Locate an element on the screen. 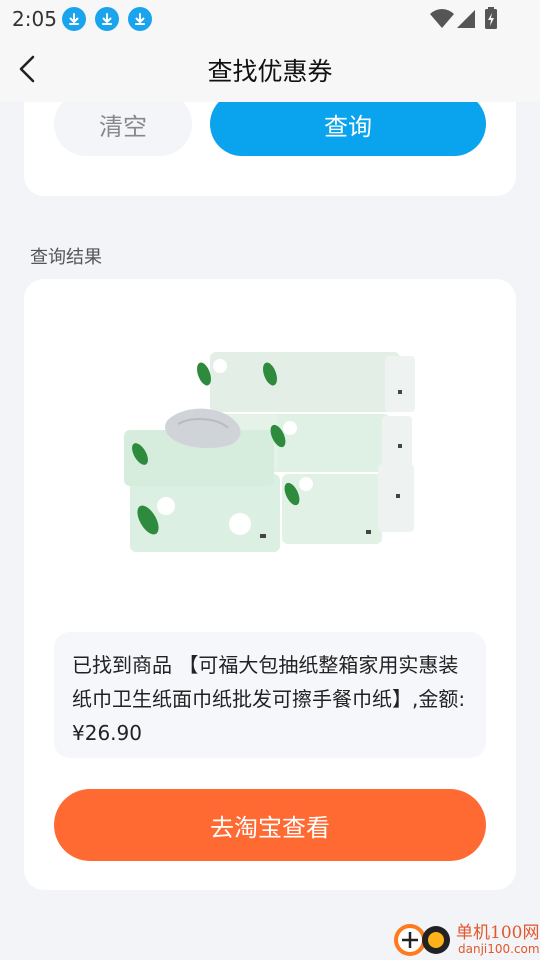 Image resolution: width=540 pixels, height=960 pixels. search-card: 清空 查询 is located at coordinates (270, 149).